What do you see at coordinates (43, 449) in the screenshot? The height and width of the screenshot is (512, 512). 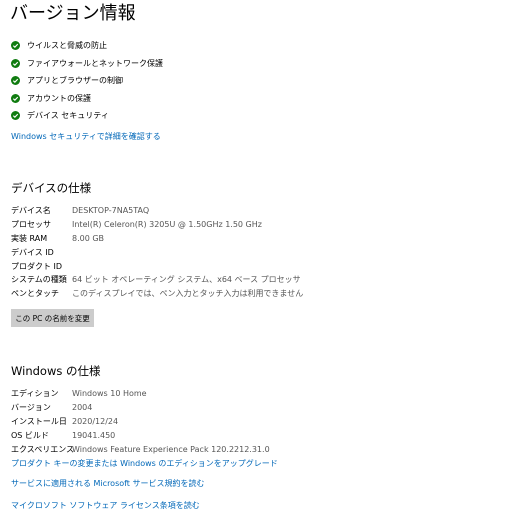 I see `spec-key: エクスペリエンス` at bounding box center [43, 449].